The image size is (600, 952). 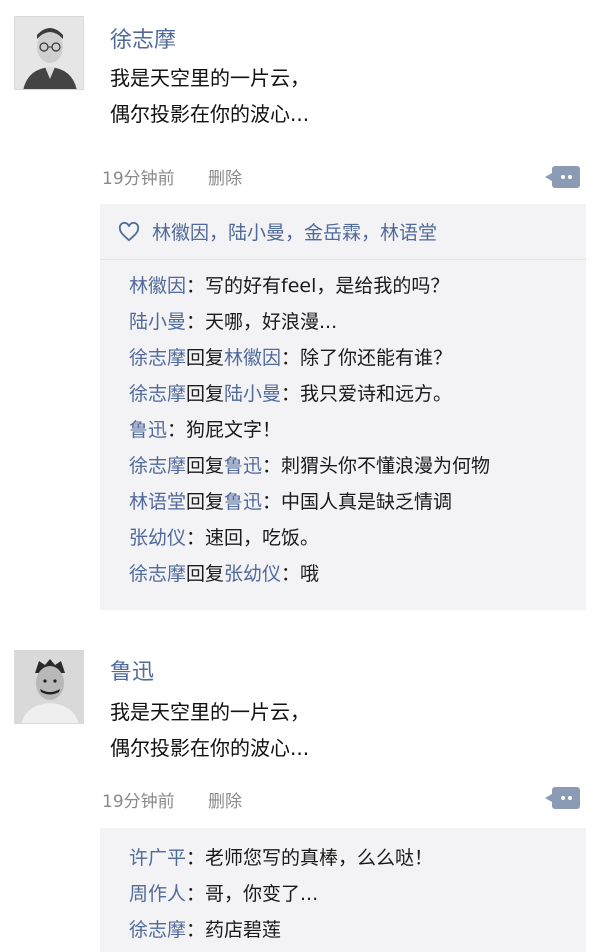 What do you see at coordinates (357, 574) in the screenshot?
I see `comment-item: 徐志摩回复张幼仪：哦` at bounding box center [357, 574].